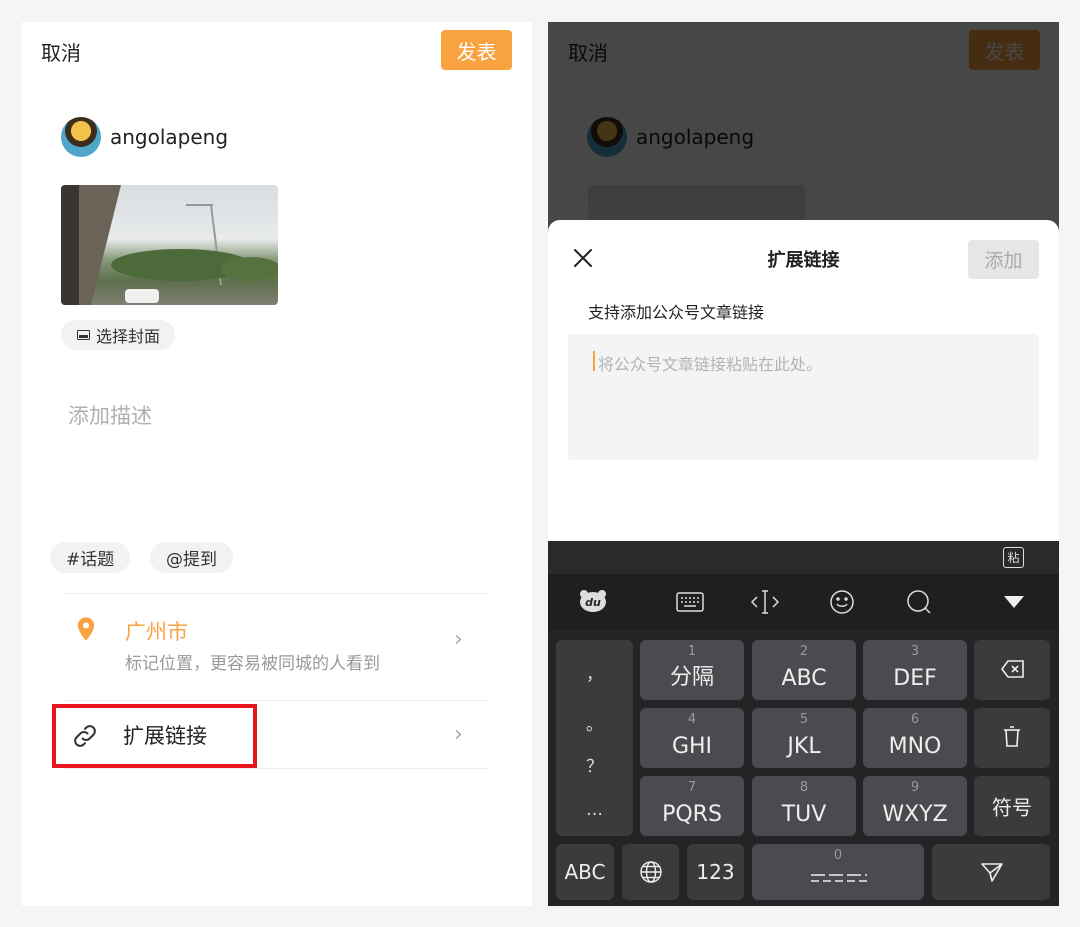 The height and width of the screenshot is (927, 1080). What do you see at coordinates (803, 557) in the screenshot?
I see `keyboard-top-strip: 粘` at bounding box center [803, 557].